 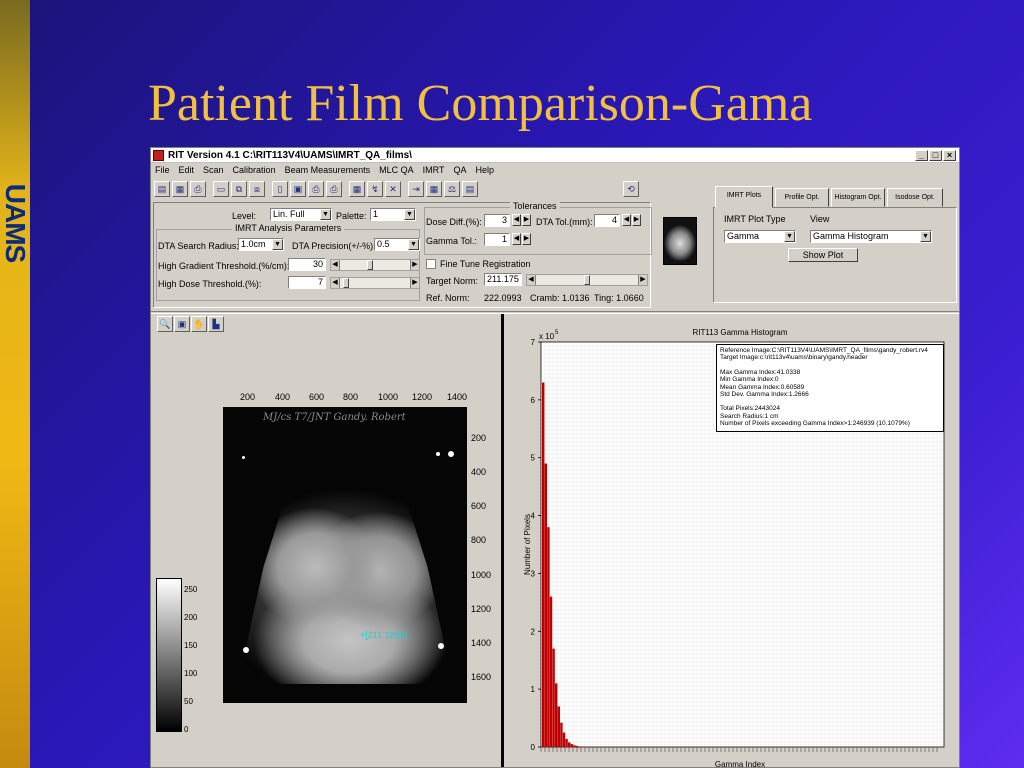 I want to click on grid-icon: ▦, so click(x=434, y=189).